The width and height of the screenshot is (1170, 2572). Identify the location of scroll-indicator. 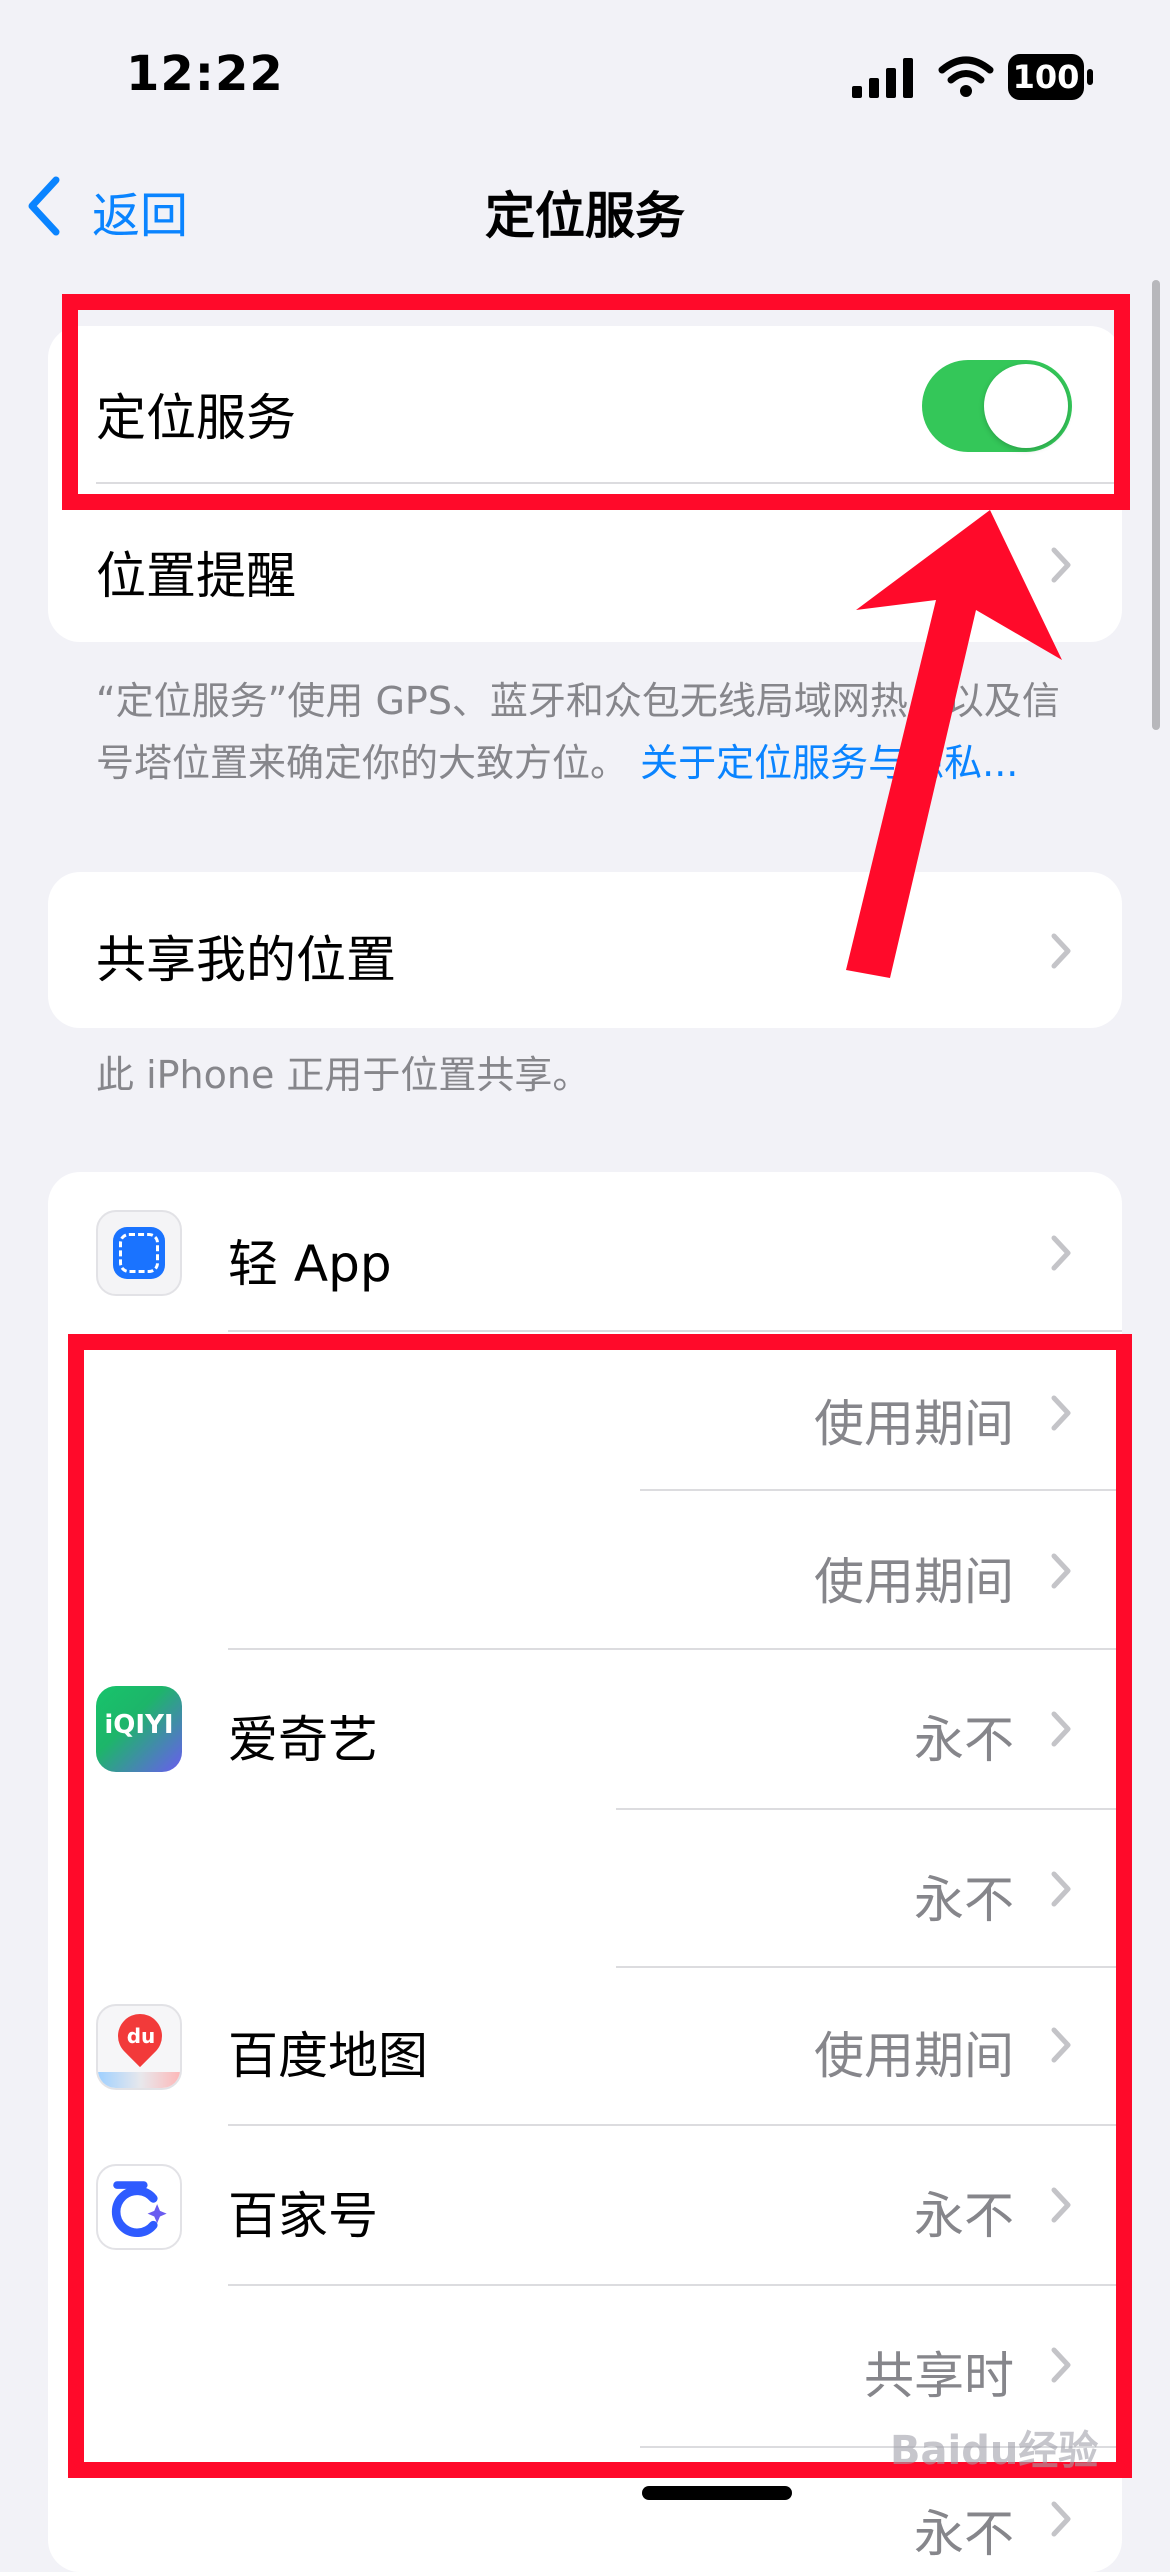
(1156, 505).